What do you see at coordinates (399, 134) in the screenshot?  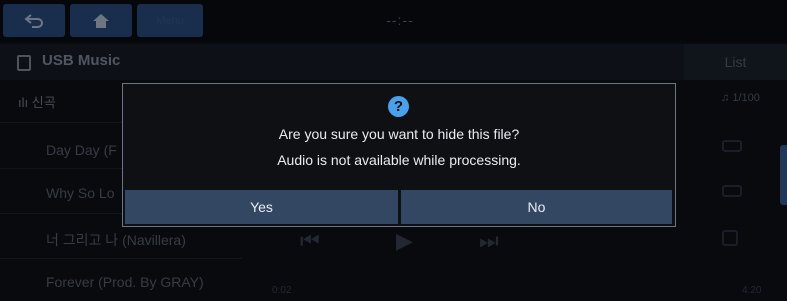 I see `dialog-message-line1: Are you sure you want to hide this file?` at bounding box center [399, 134].